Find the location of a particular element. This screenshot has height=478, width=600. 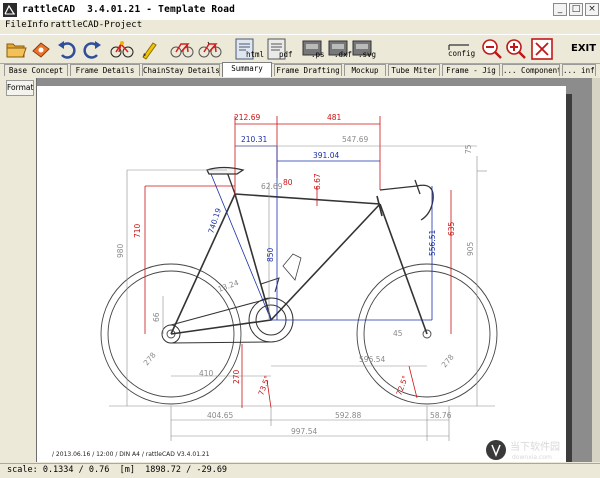

dim-text: 740.19 is located at coordinates (214, 221).